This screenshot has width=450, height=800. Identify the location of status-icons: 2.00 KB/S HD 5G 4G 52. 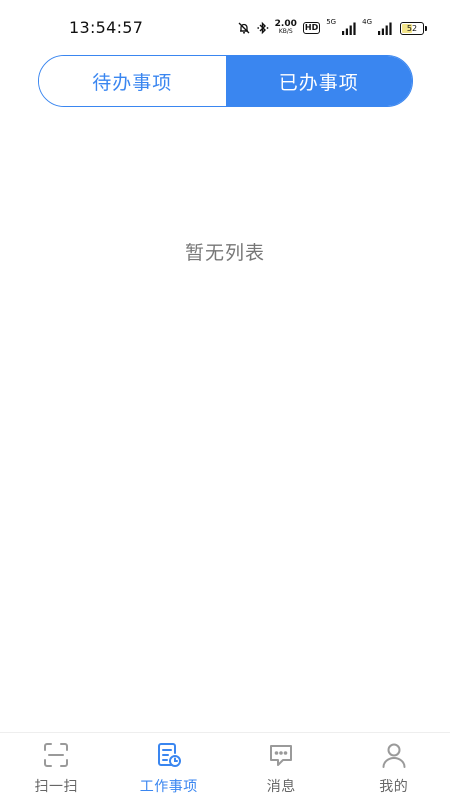
(332, 28).